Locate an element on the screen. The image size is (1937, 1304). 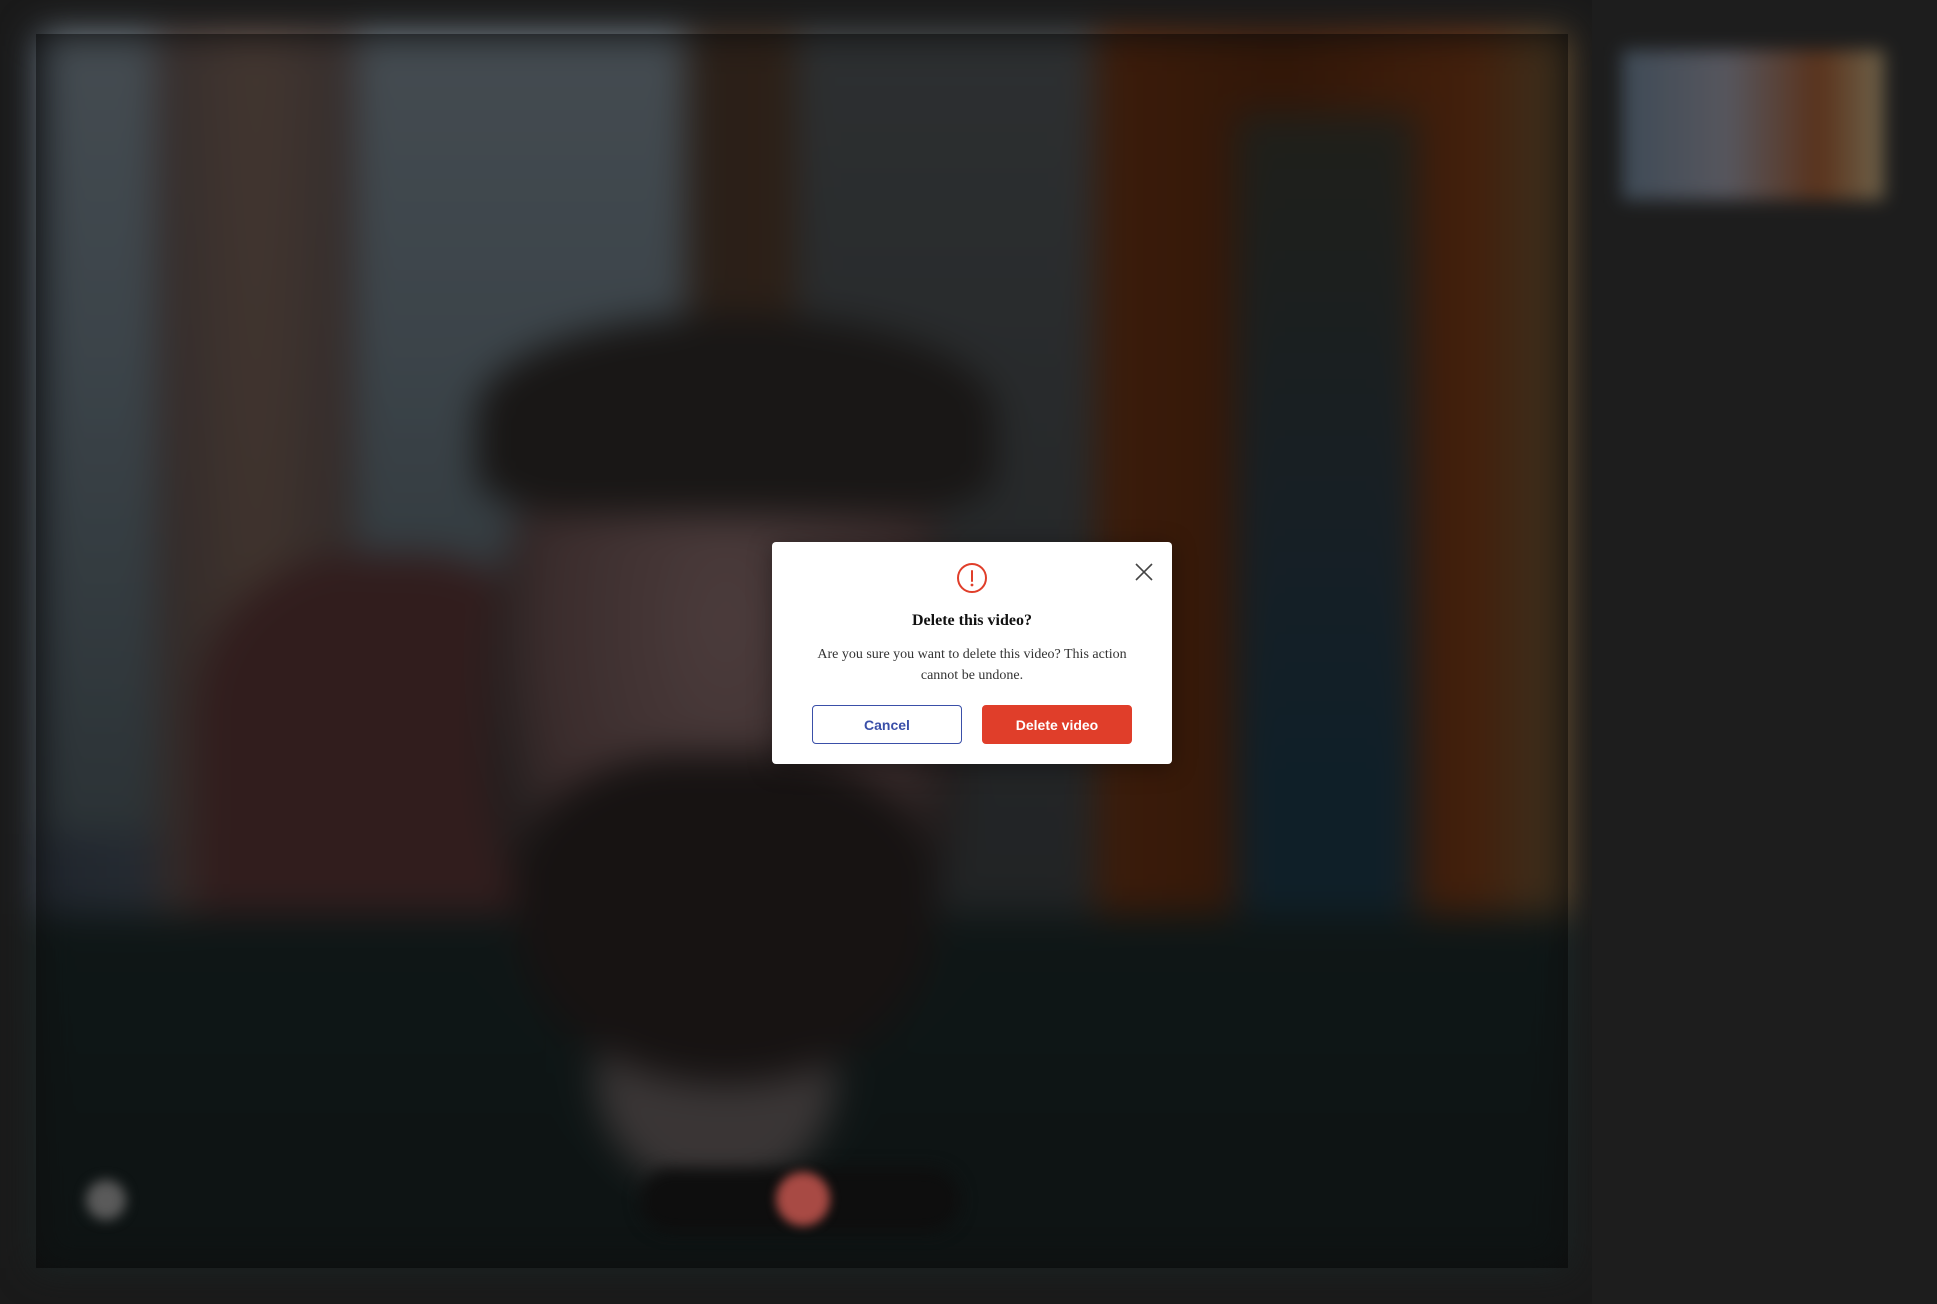
dialog-title: Delete this video? is located at coordinates (972, 620).